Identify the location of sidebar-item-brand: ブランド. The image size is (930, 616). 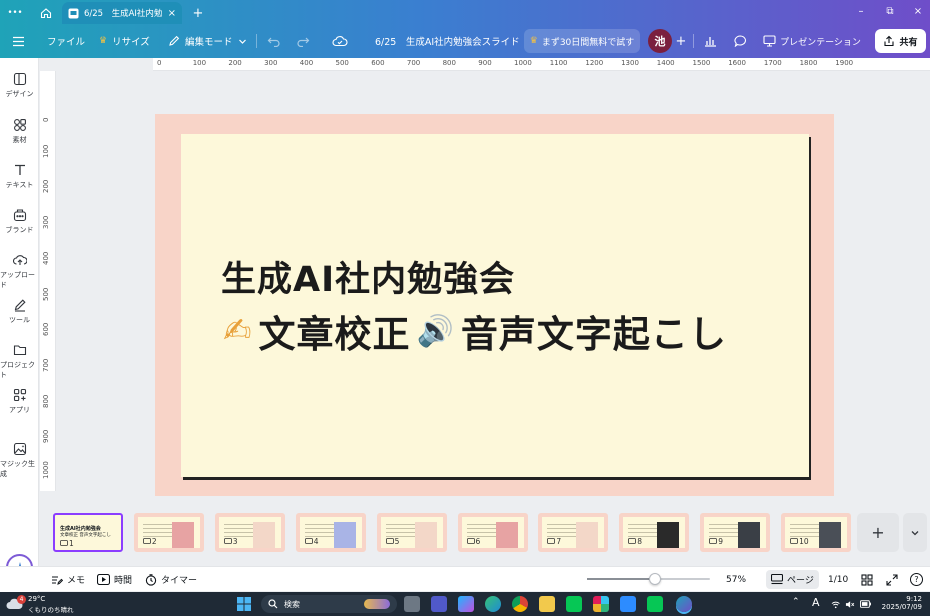
(19, 221).